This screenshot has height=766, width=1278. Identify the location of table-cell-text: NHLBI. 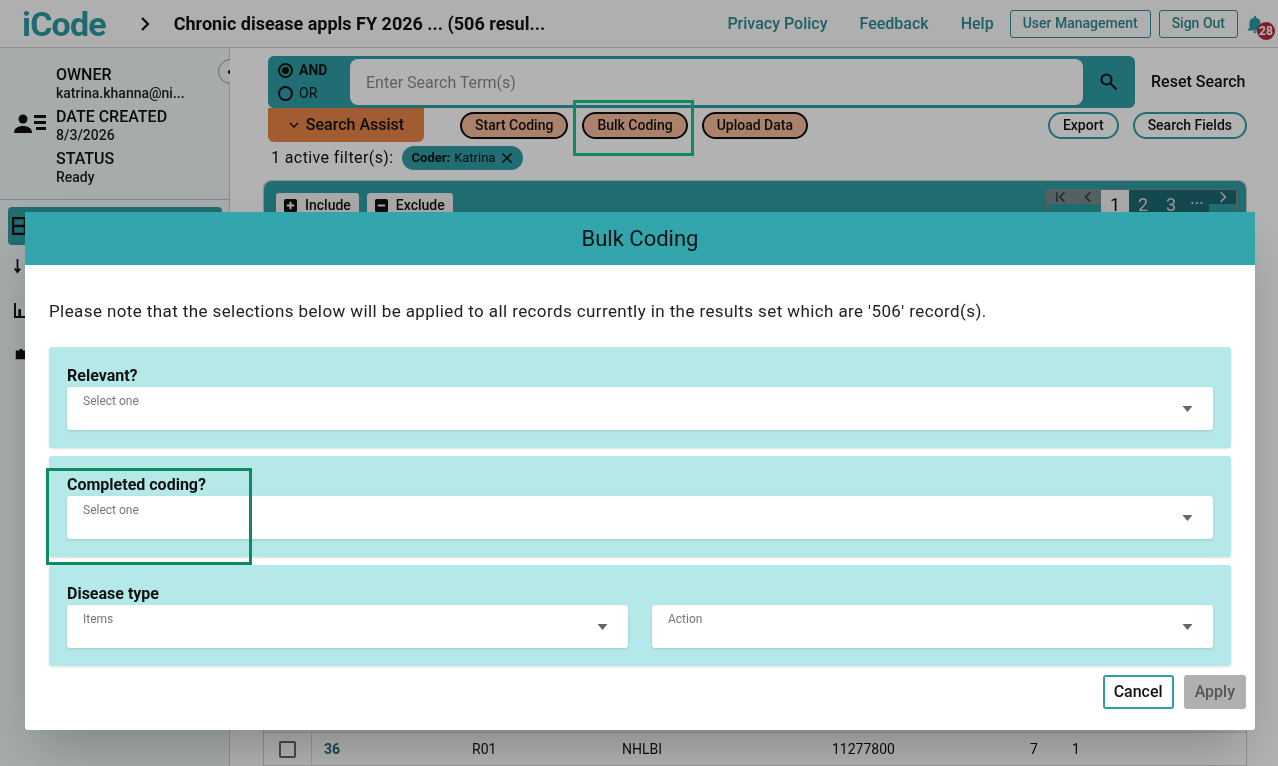
(643, 749).